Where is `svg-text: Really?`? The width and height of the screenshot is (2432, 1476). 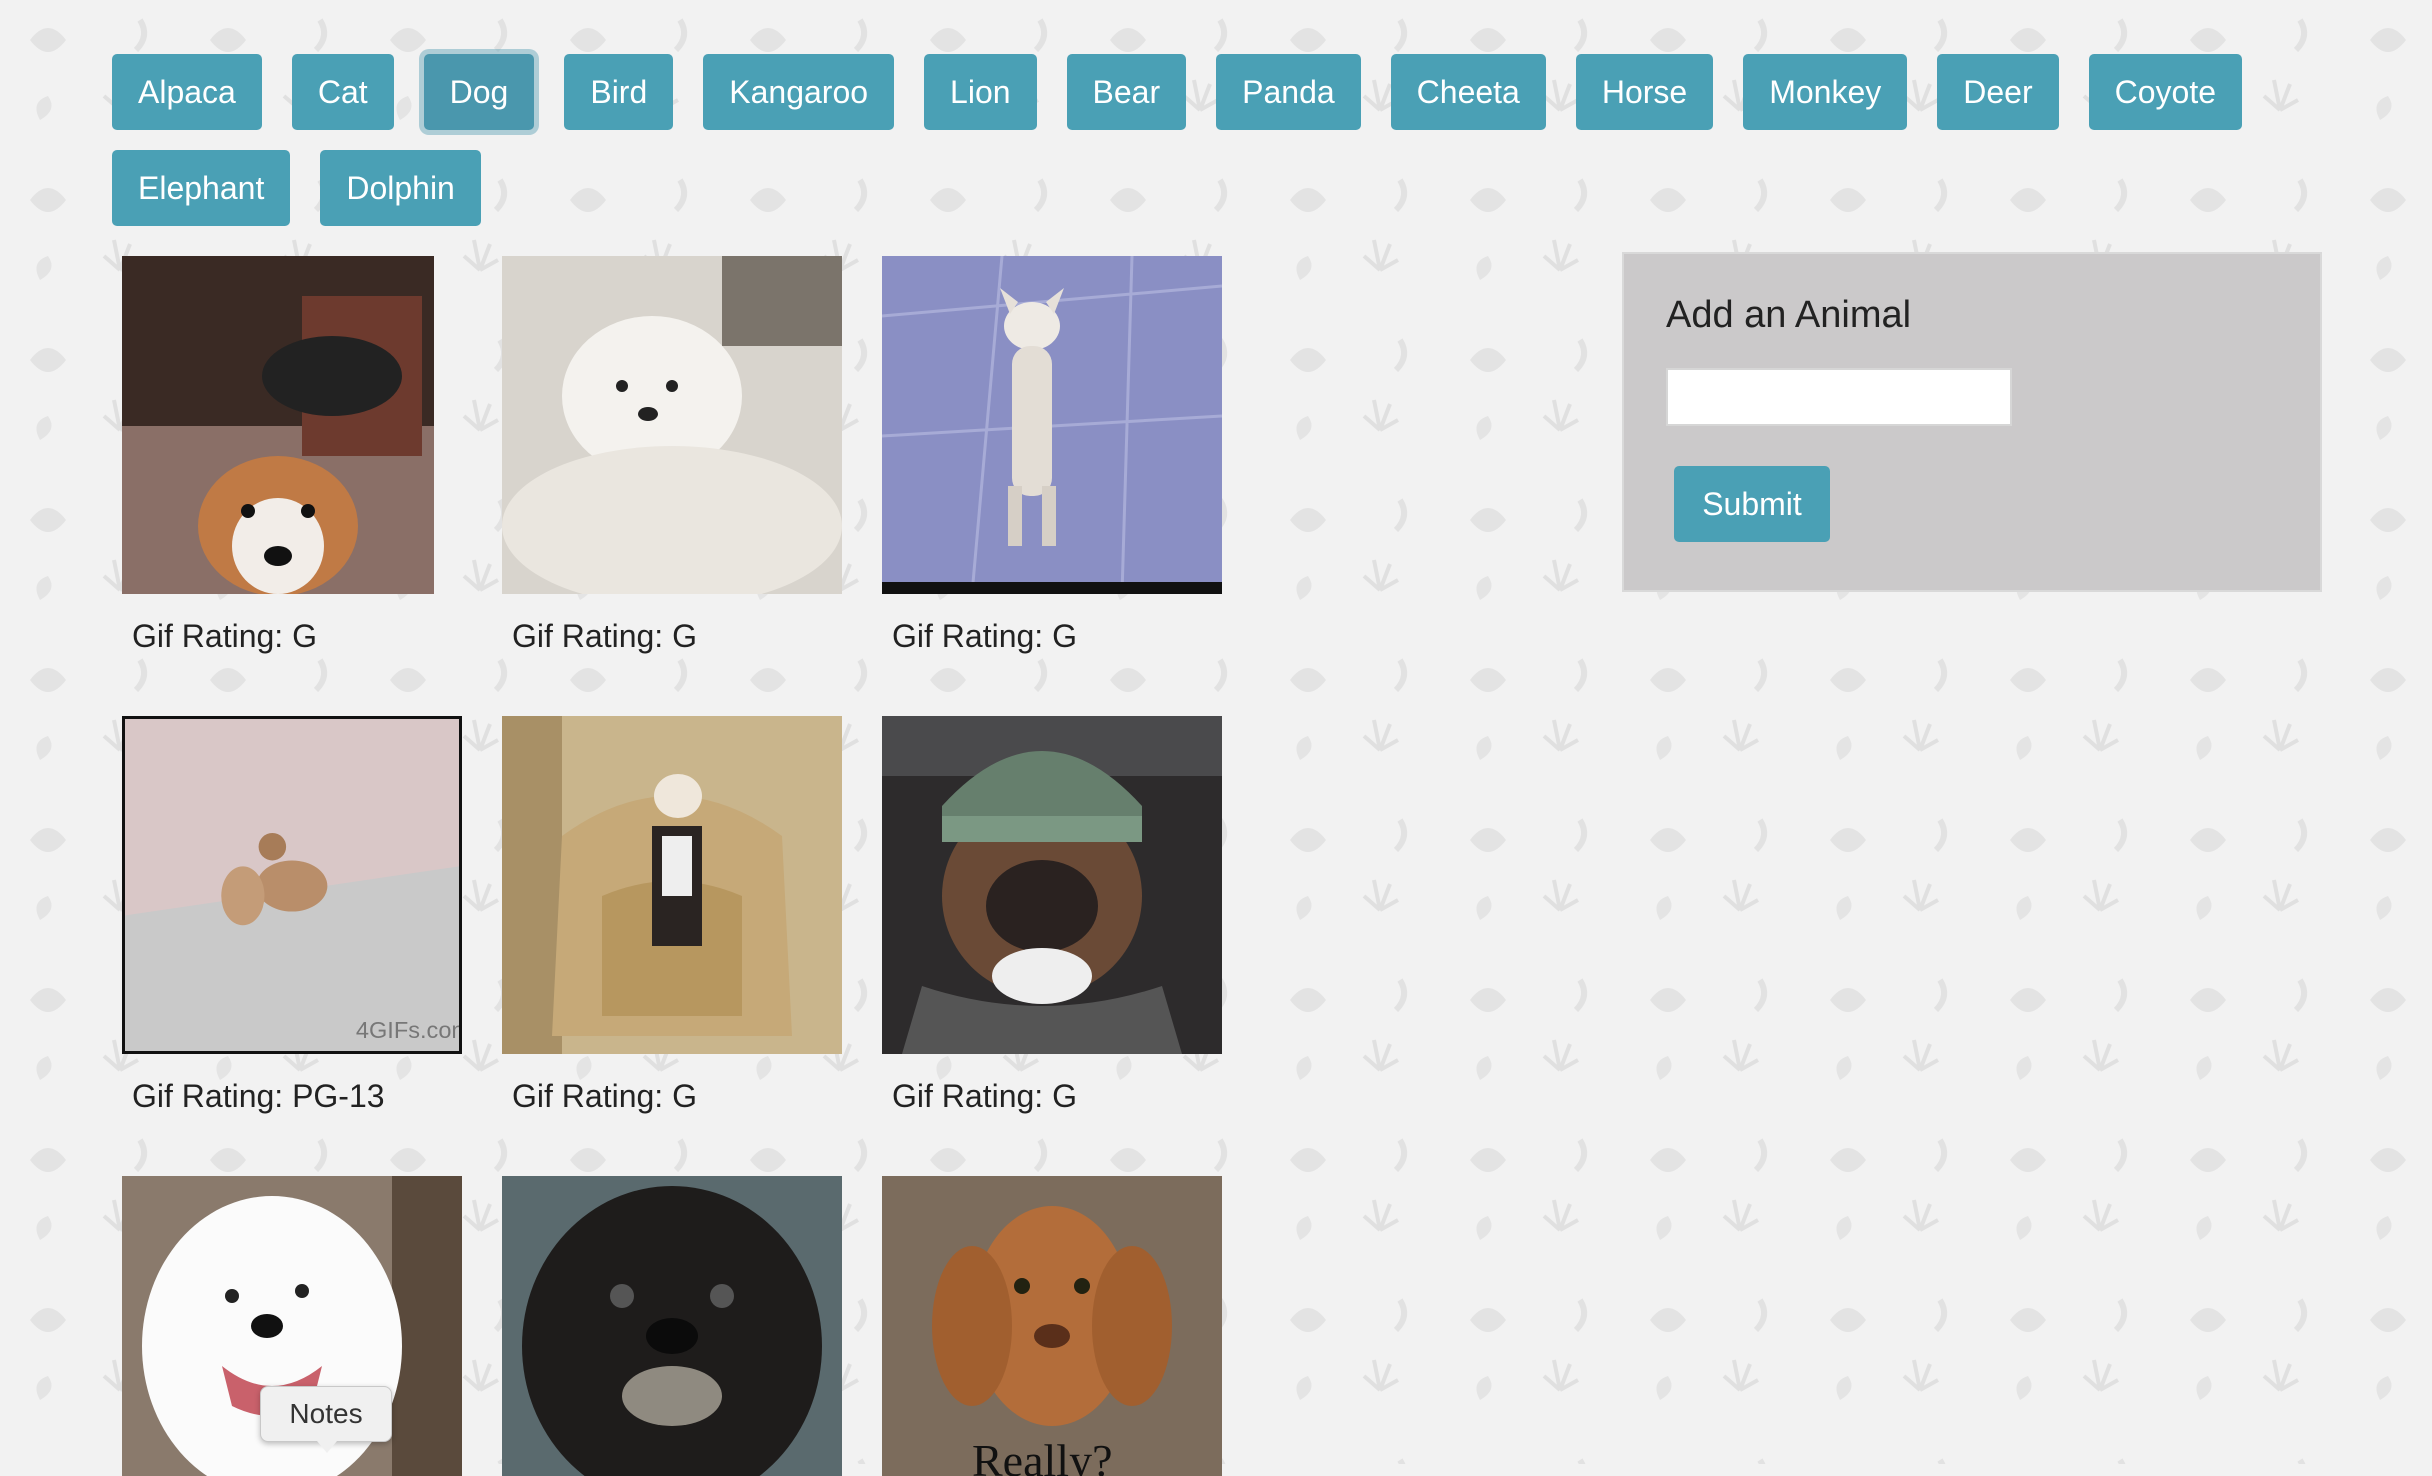
svg-text: Really? is located at coordinates (1042, 1455).